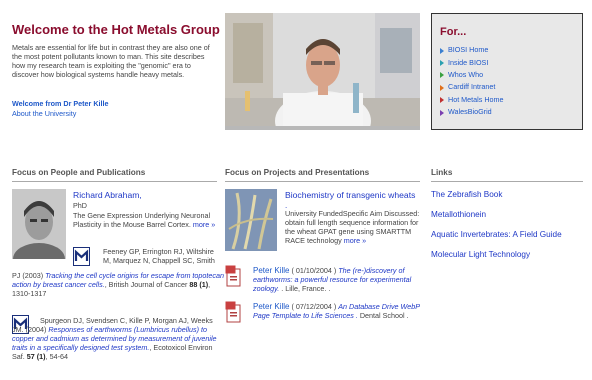 The width and height of the screenshot is (592, 380). What do you see at coordinates (471, 87) in the screenshot?
I see `for-item-label: Cardiff Intranet` at bounding box center [471, 87].